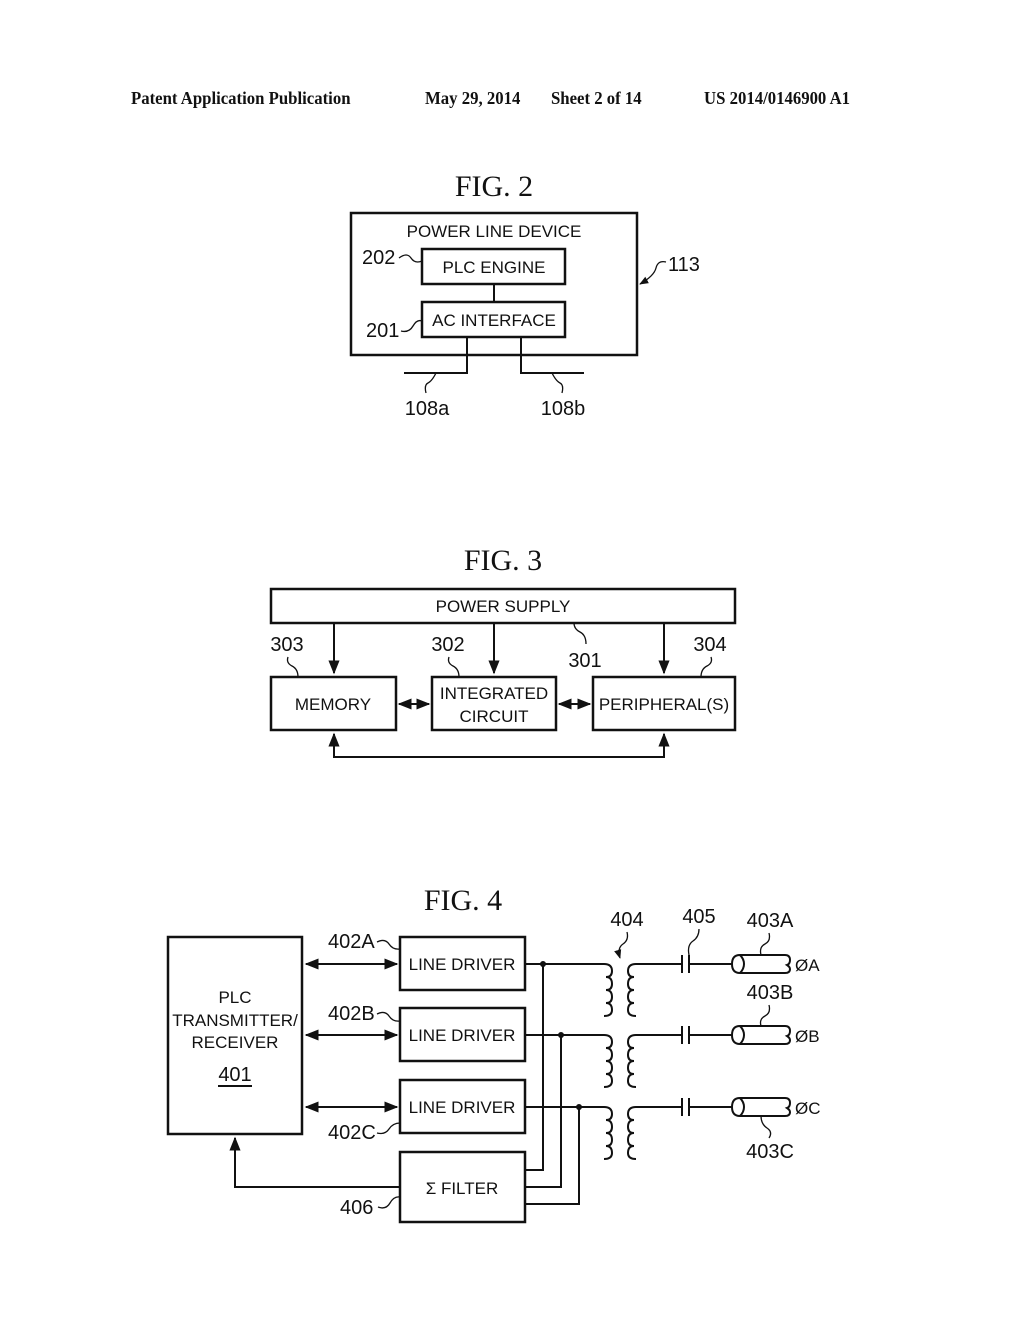 The width and height of the screenshot is (1024, 1320). What do you see at coordinates (494, 231) in the screenshot?
I see `power-line-device-label: POWER LINE DEVICE` at bounding box center [494, 231].